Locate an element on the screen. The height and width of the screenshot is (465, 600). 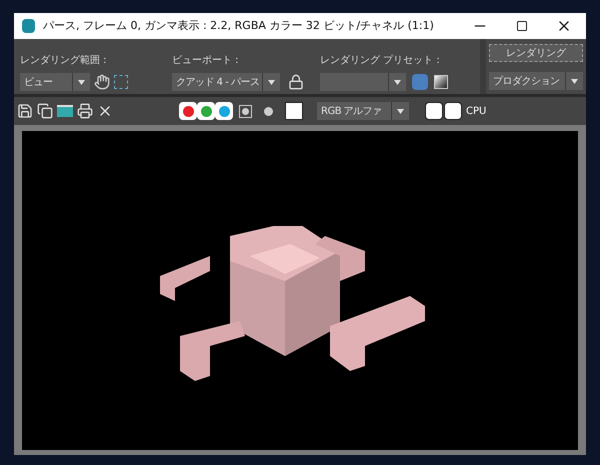
render-area-select: ビュー is located at coordinates (55, 82).